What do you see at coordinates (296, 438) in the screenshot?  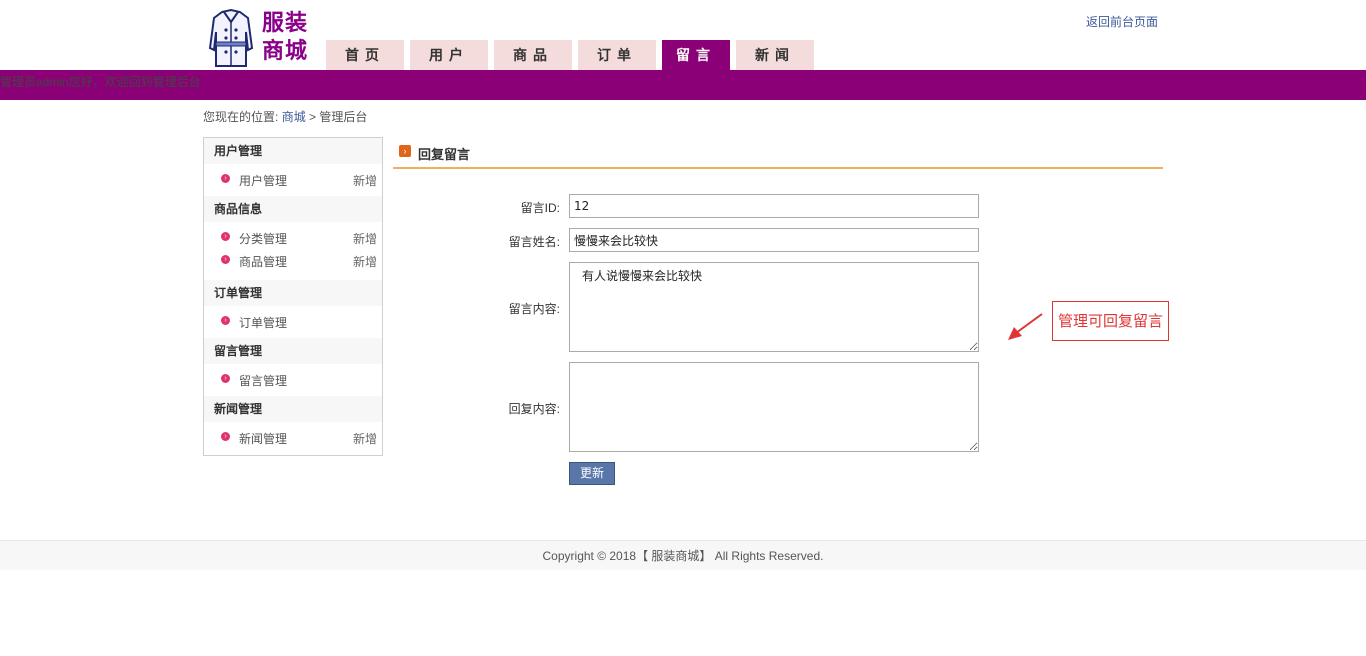 I see `sidebar-item-label: 新闻管理` at bounding box center [296, 438].